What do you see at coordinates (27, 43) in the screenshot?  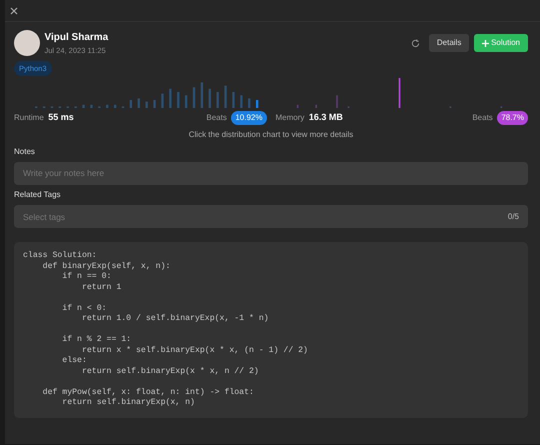 I see `avatar-circle` at bounding box center [27, 43].